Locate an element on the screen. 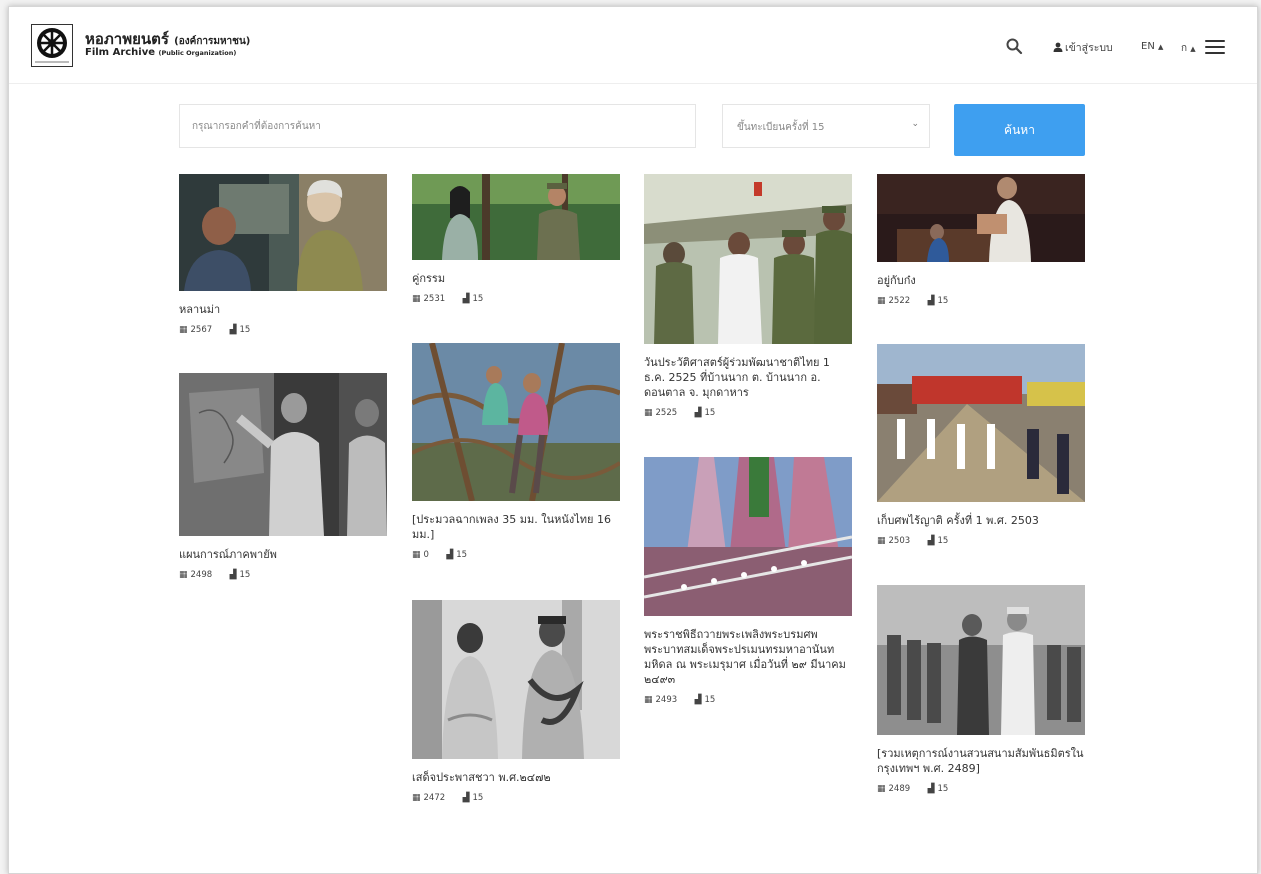 The width and height of the screenshot is (1261, 874). language-label: EN is located at coordinates (1148, 46).